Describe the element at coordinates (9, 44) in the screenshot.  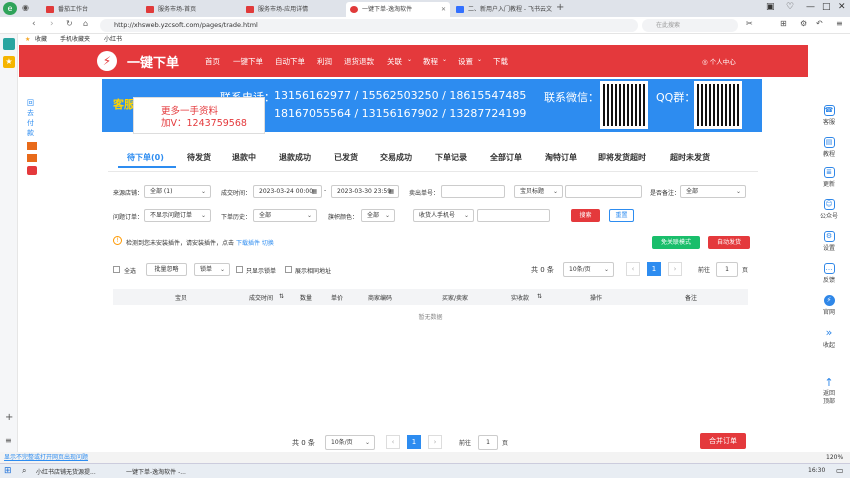
I see `sidebar-app-icon` at that location.